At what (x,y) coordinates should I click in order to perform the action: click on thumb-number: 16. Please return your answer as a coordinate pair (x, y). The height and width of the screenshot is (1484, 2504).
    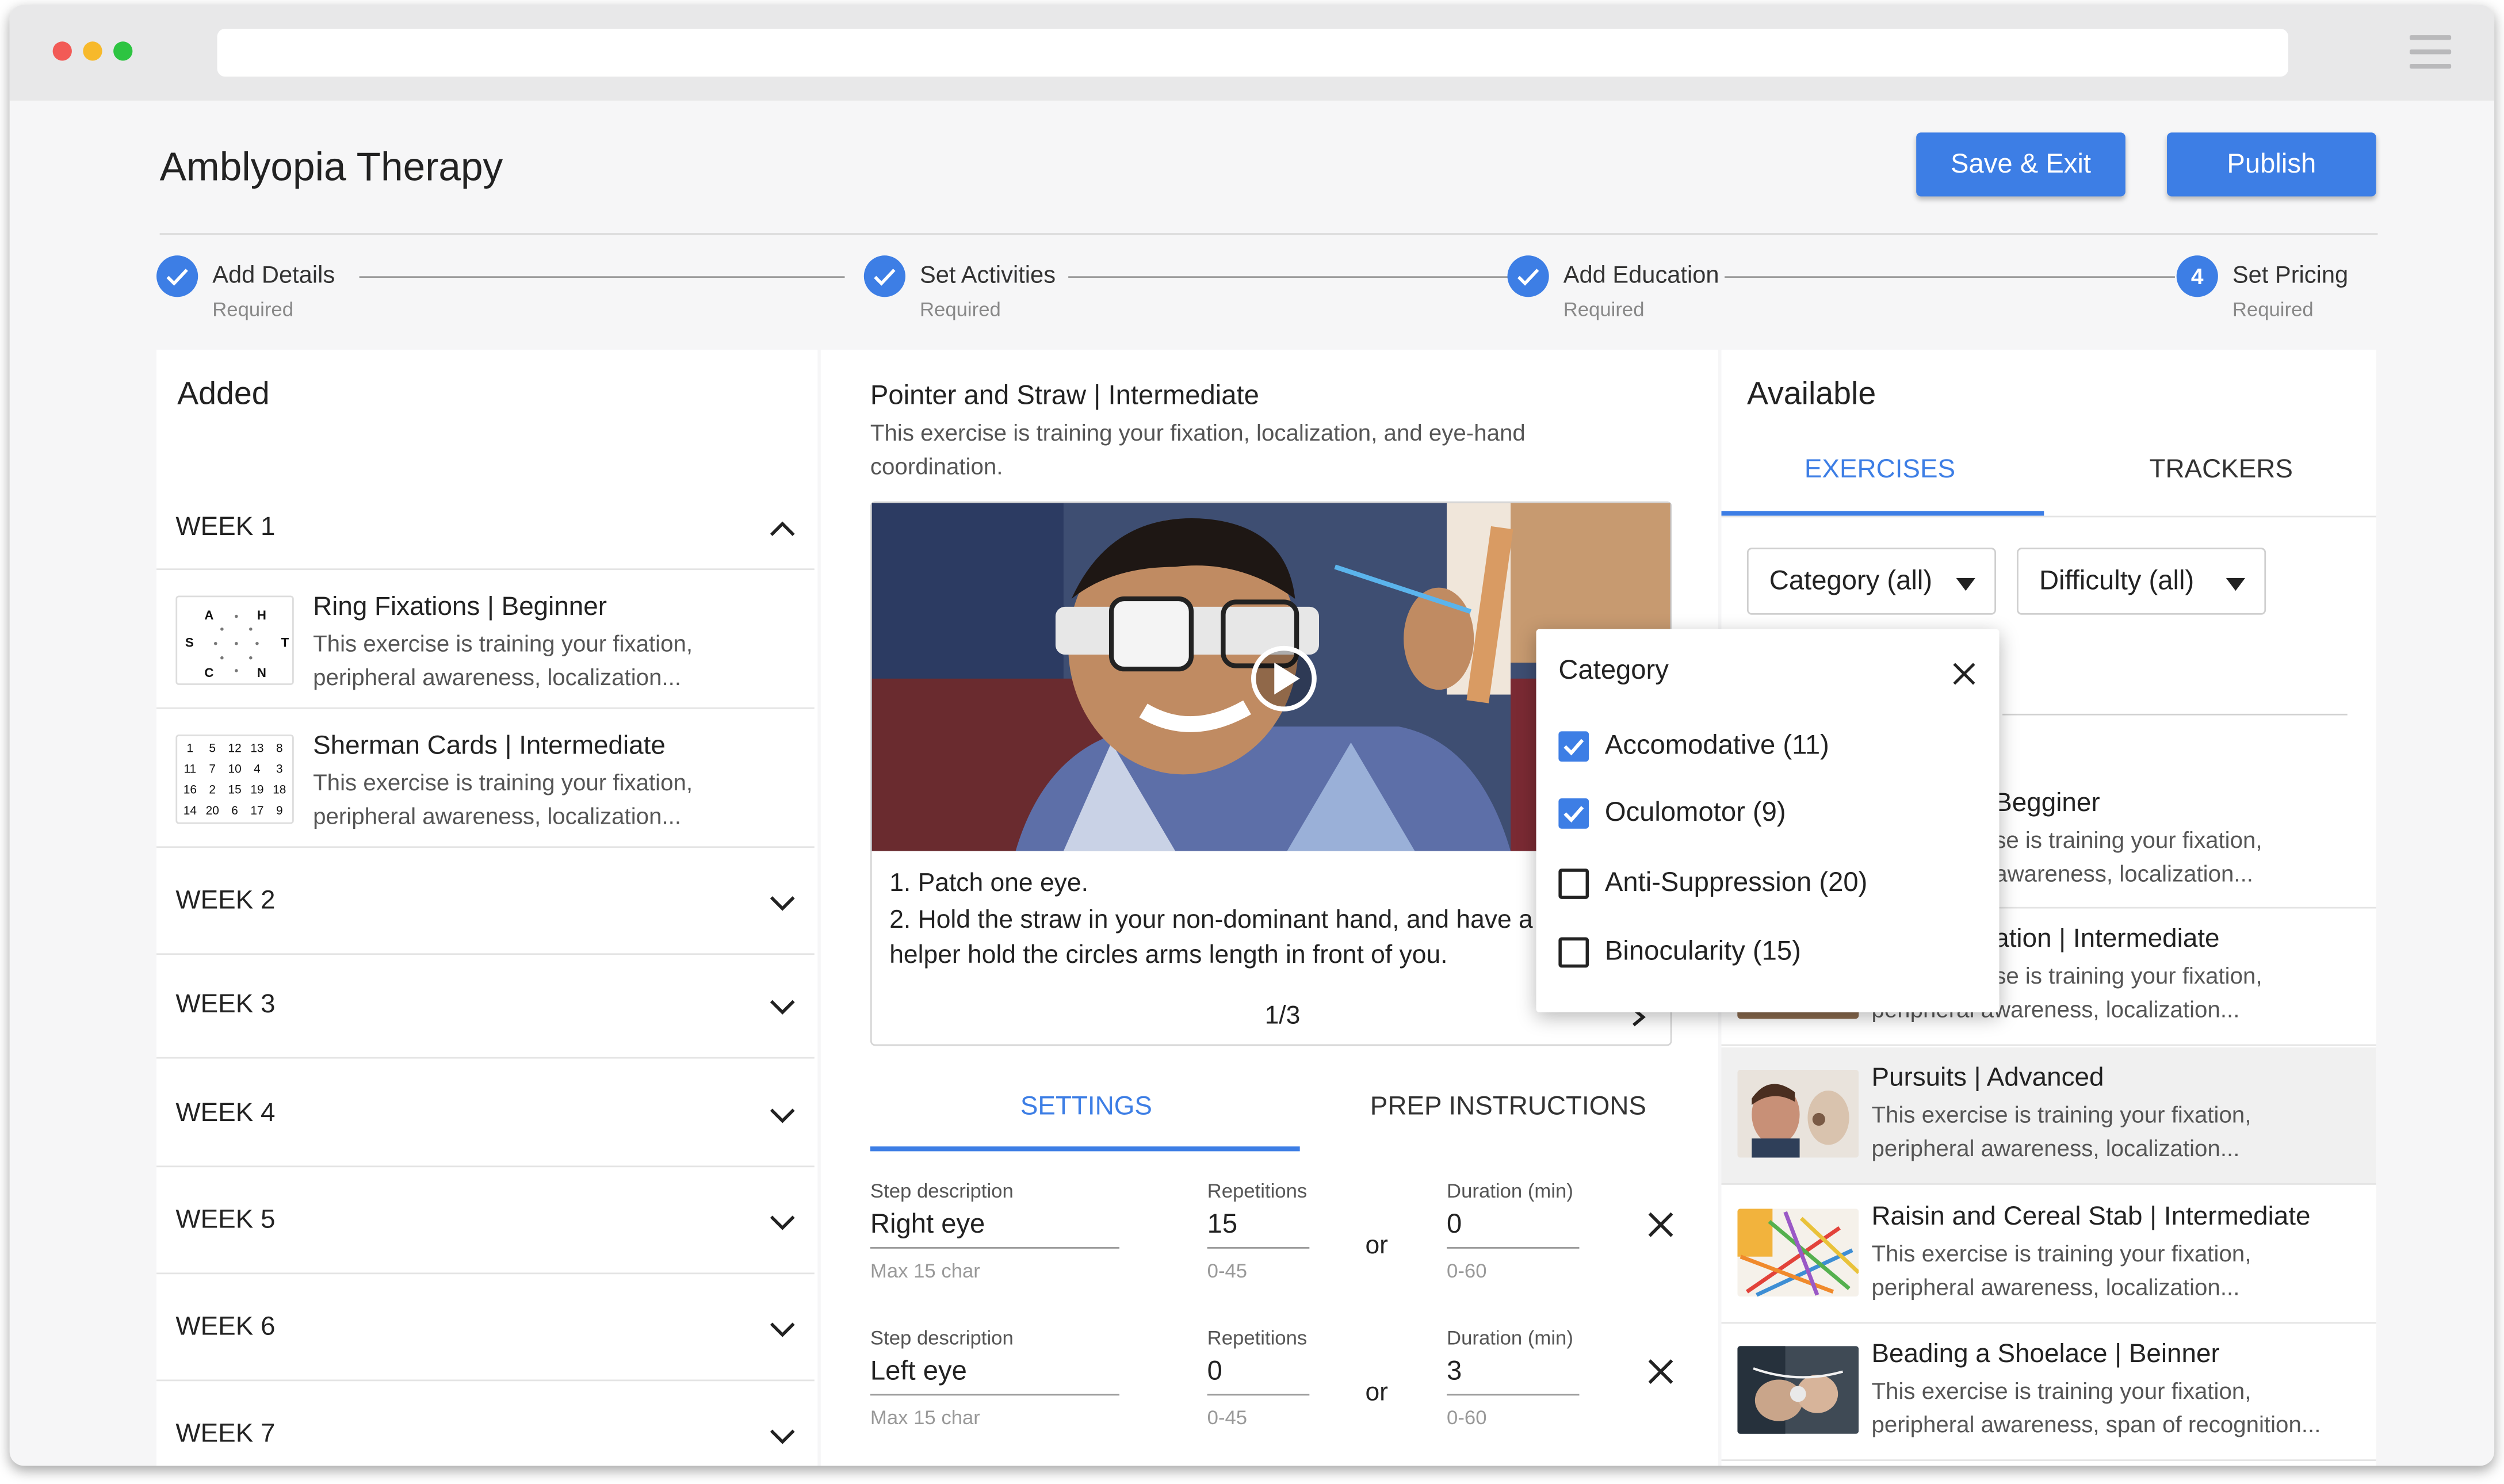
    Looking at the image, I should click on (190, 789).